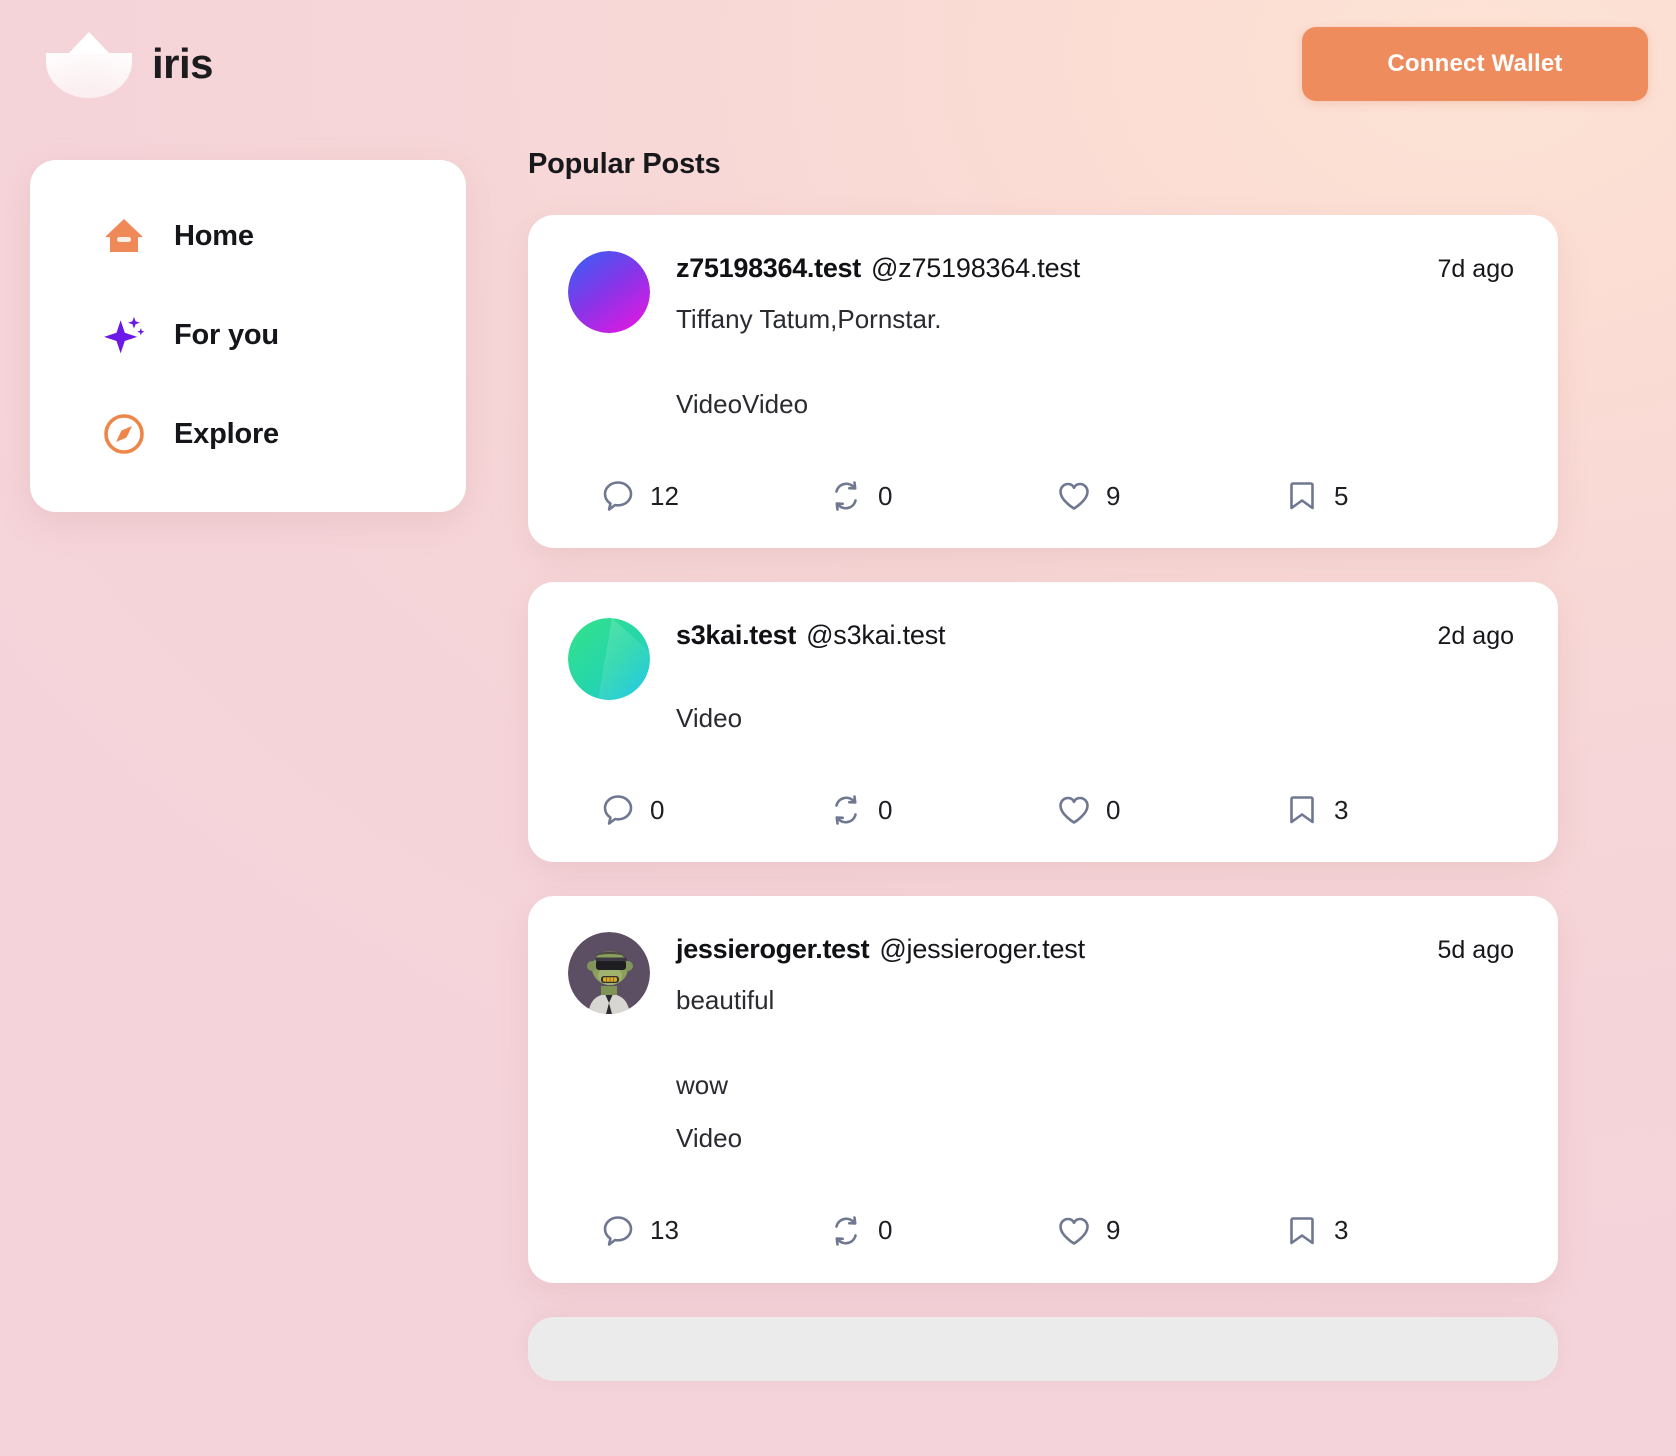 The width and height of the screenshot is (1676, 1456). I want to click on comment-button: 13, so click(714, 1231).